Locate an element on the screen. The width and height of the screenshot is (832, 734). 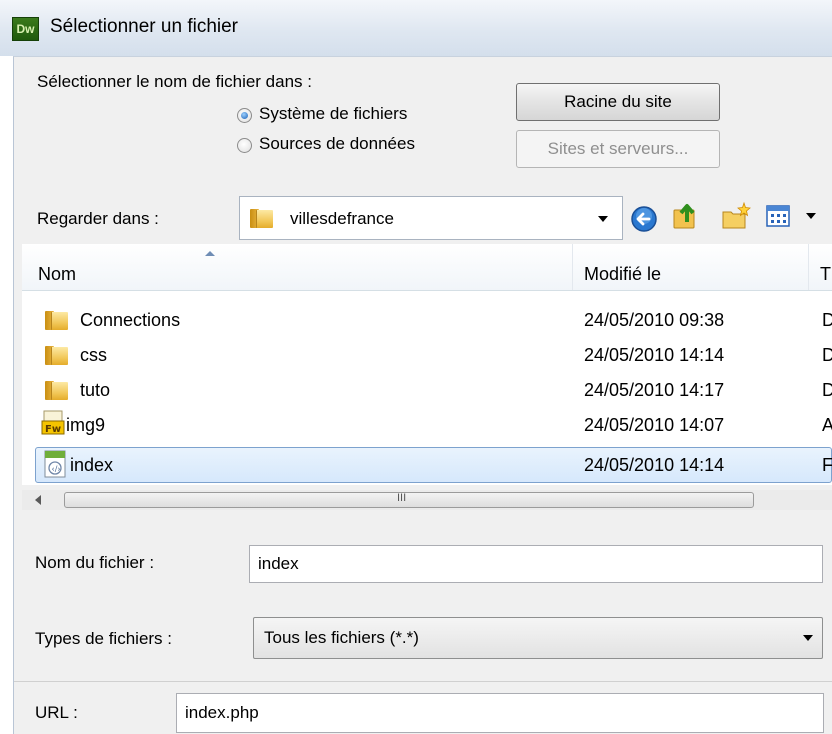
window-title: Sélectionner un fichier is located at coordinates (144, 26).